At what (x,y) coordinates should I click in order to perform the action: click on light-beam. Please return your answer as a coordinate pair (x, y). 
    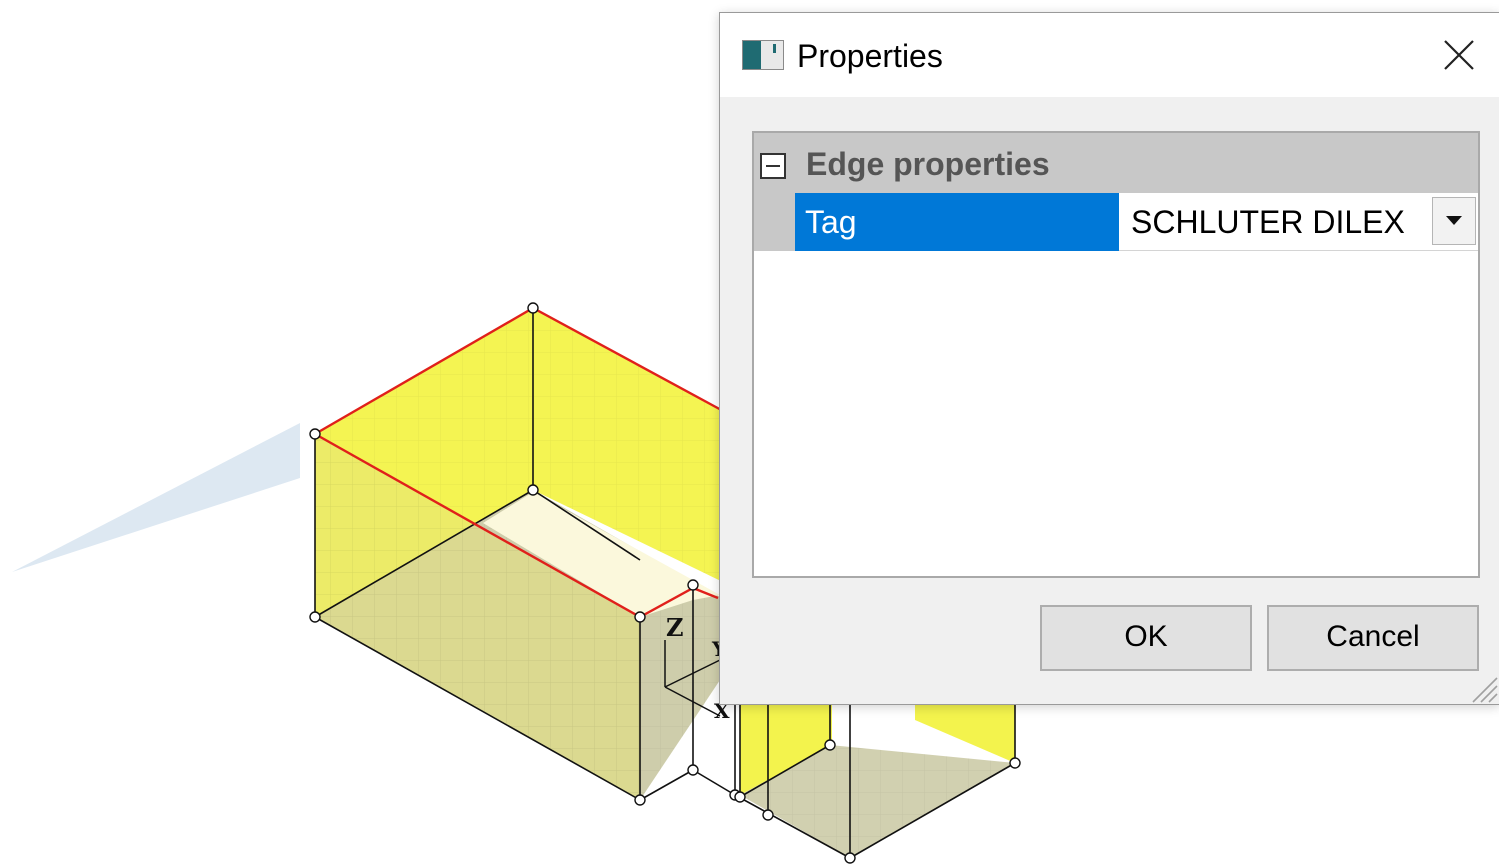
    Looking at the image, I should click on (156, 497).